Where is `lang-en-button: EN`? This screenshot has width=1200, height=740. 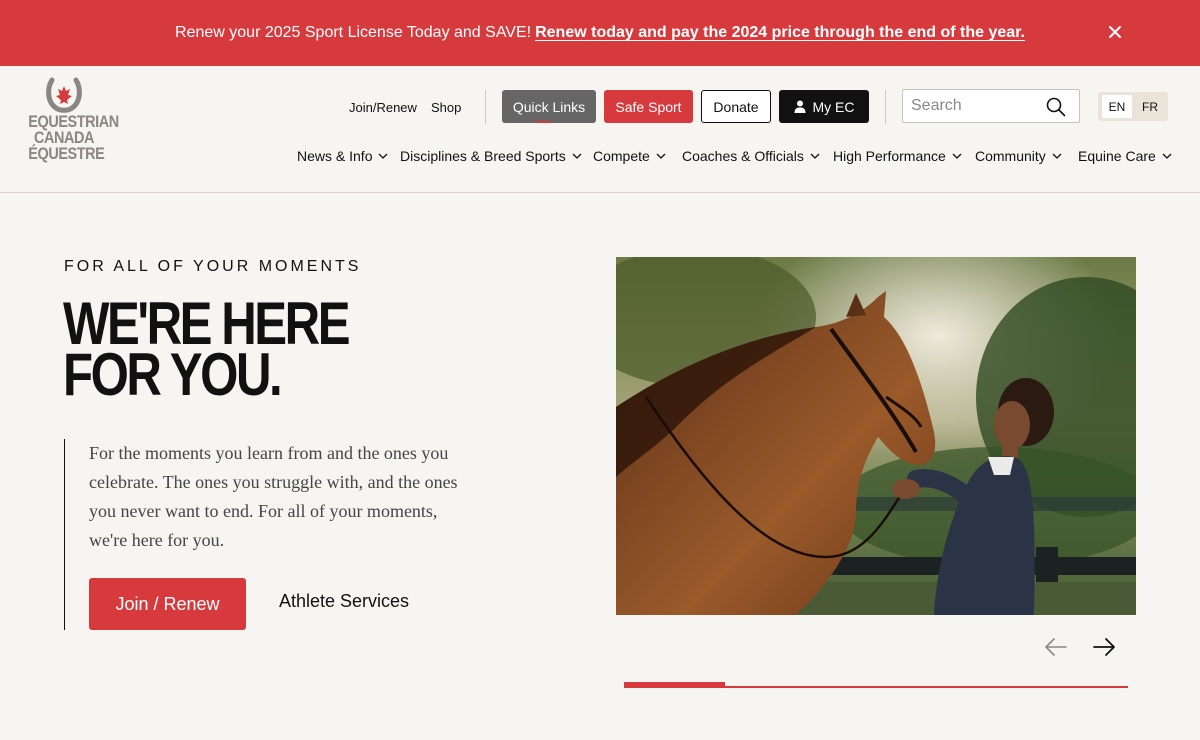 lang-en-button: EN is located at coordinates (1117, 106).